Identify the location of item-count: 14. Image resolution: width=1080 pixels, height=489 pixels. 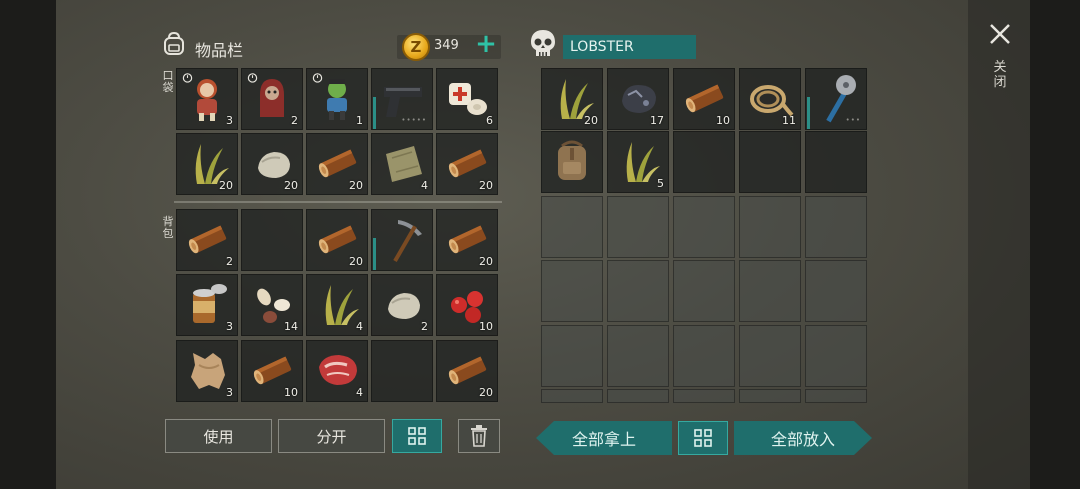
(291, 326).